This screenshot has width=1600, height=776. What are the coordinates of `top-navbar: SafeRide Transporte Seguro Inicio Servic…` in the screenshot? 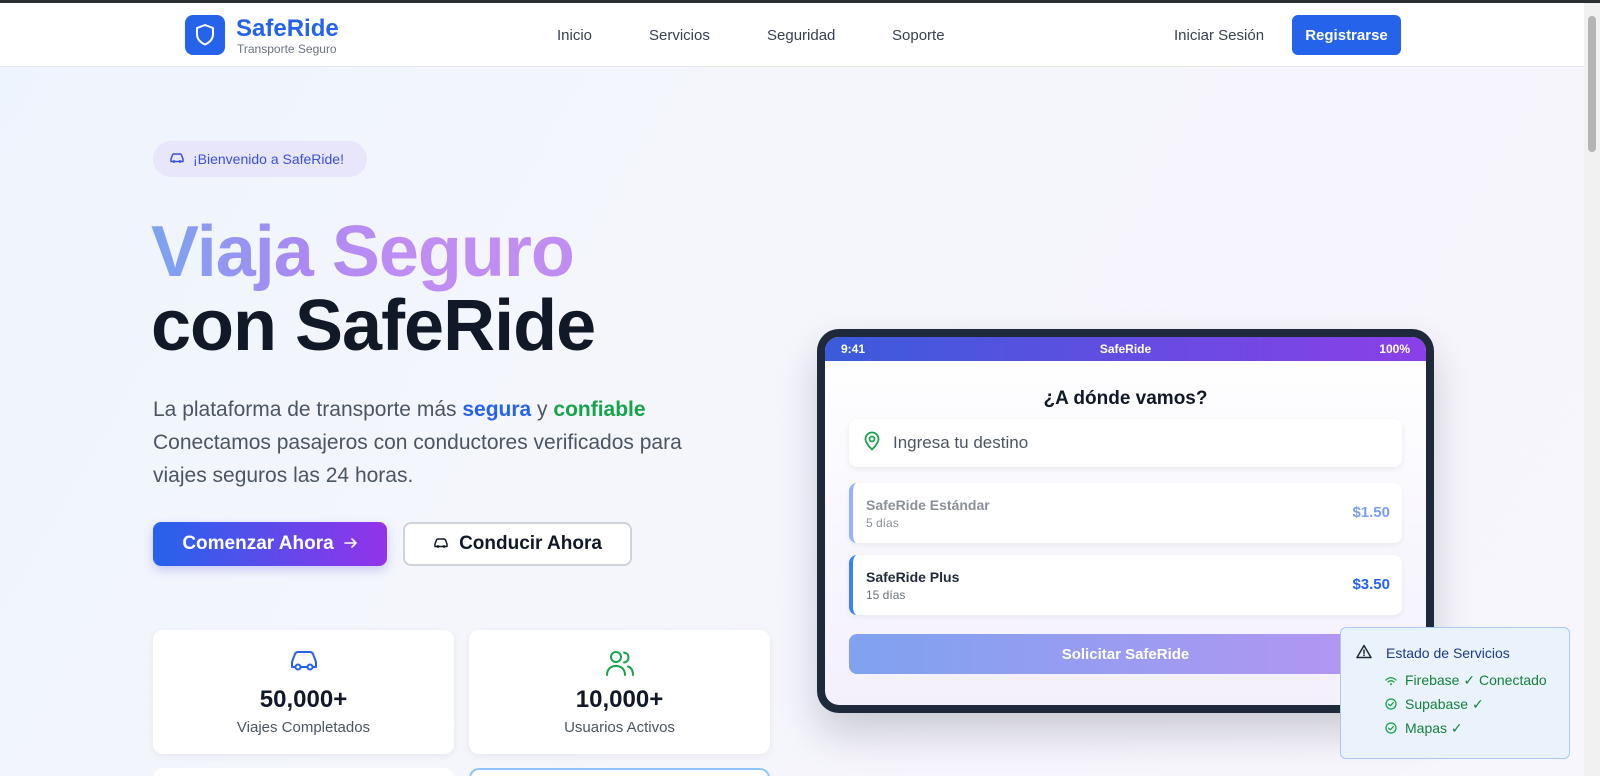 It's located at (792, 35).